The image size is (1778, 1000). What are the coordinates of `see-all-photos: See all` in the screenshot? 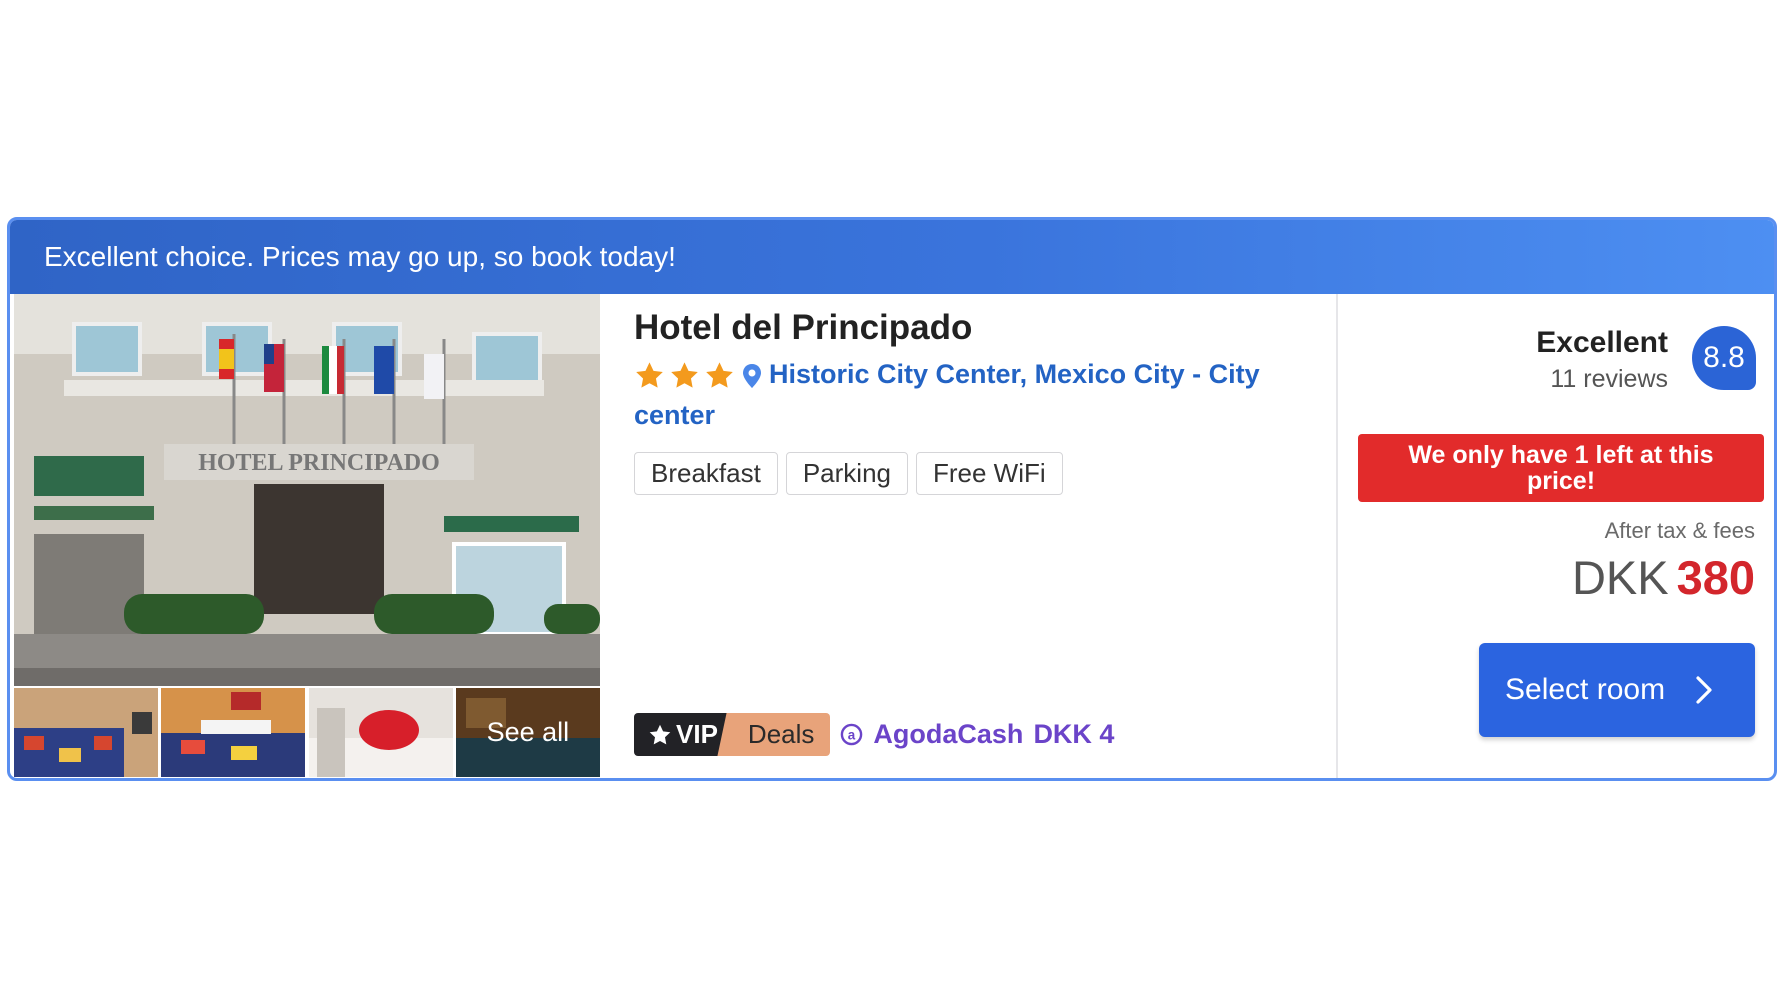 It's located at (527, 732).